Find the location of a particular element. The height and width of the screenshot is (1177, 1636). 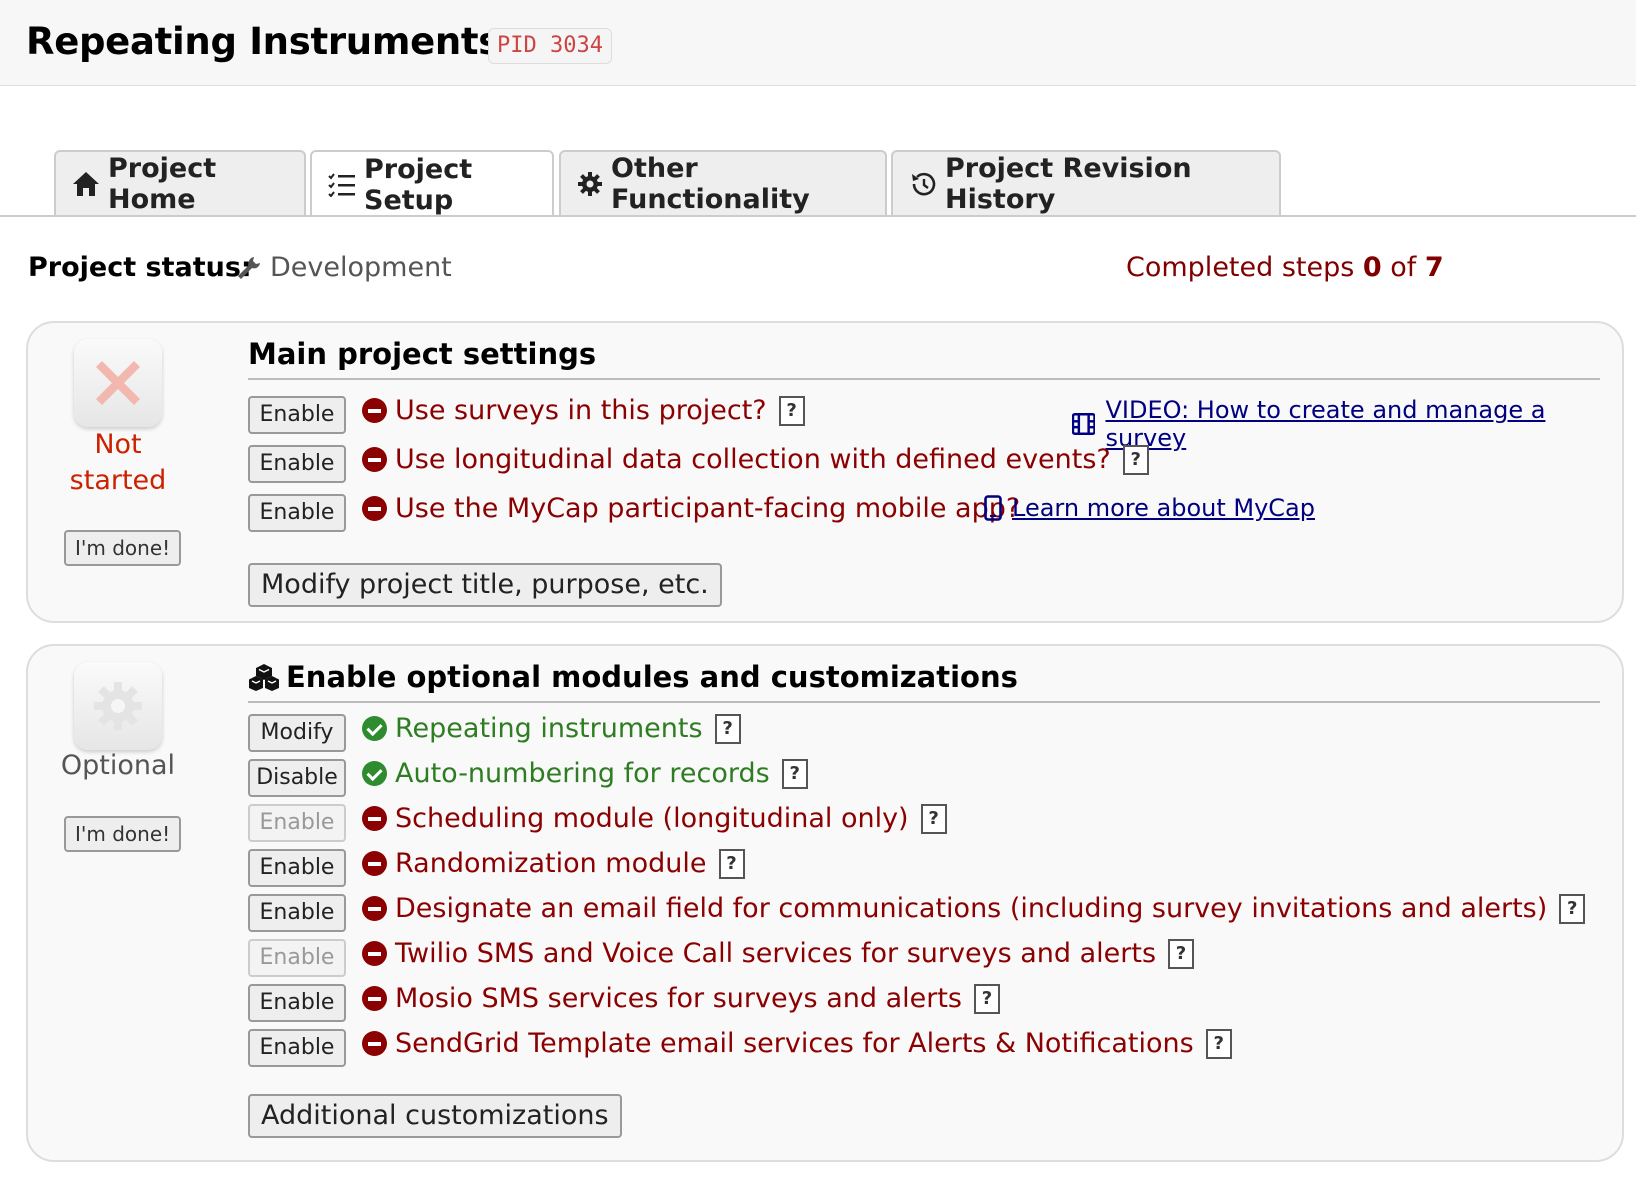

item-label: Auto-numbering for records is located at coordinates (582, 773).